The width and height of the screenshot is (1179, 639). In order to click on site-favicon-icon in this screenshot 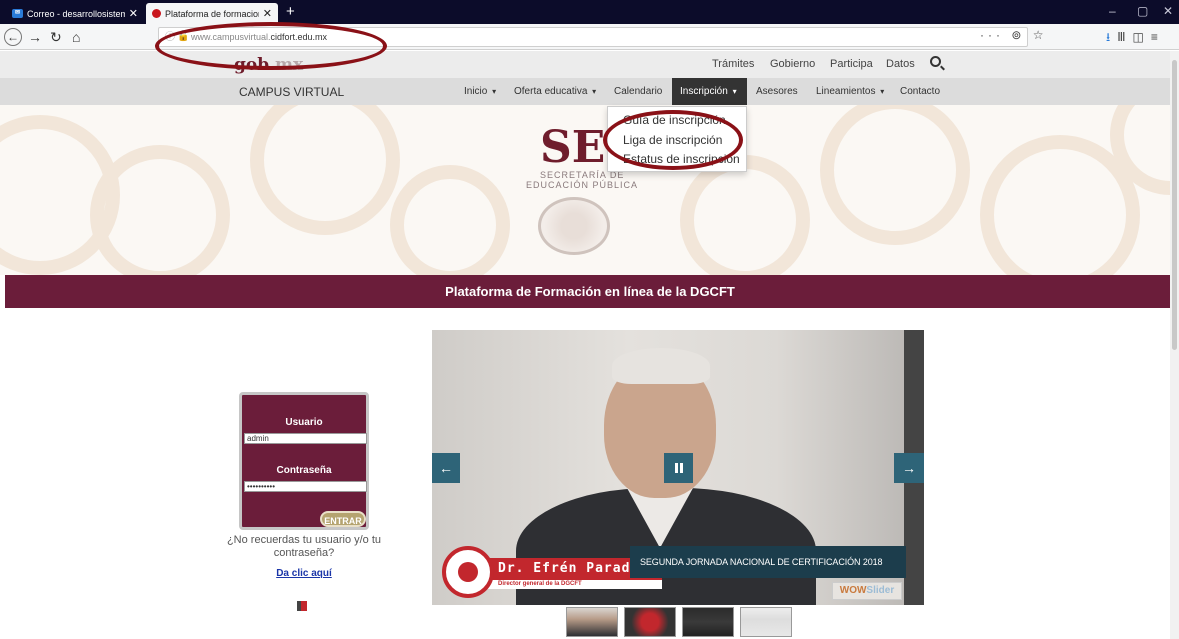, I will do `click(156, 13)`.